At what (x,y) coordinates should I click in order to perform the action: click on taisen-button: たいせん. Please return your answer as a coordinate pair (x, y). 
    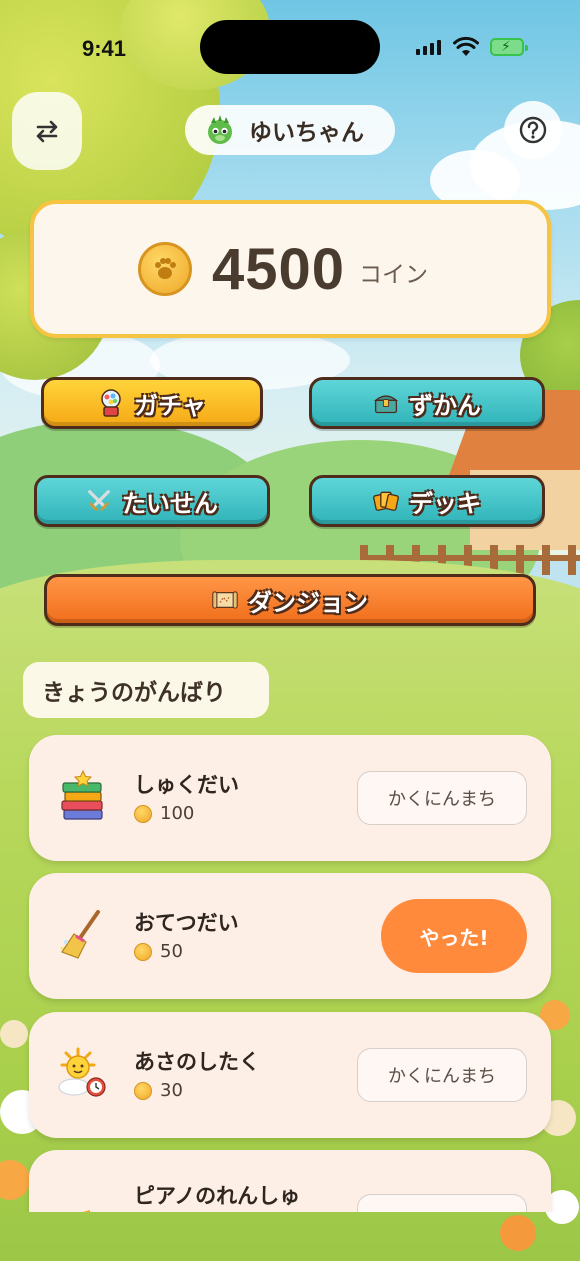
    Looking at the image, I should click on (152, 501).